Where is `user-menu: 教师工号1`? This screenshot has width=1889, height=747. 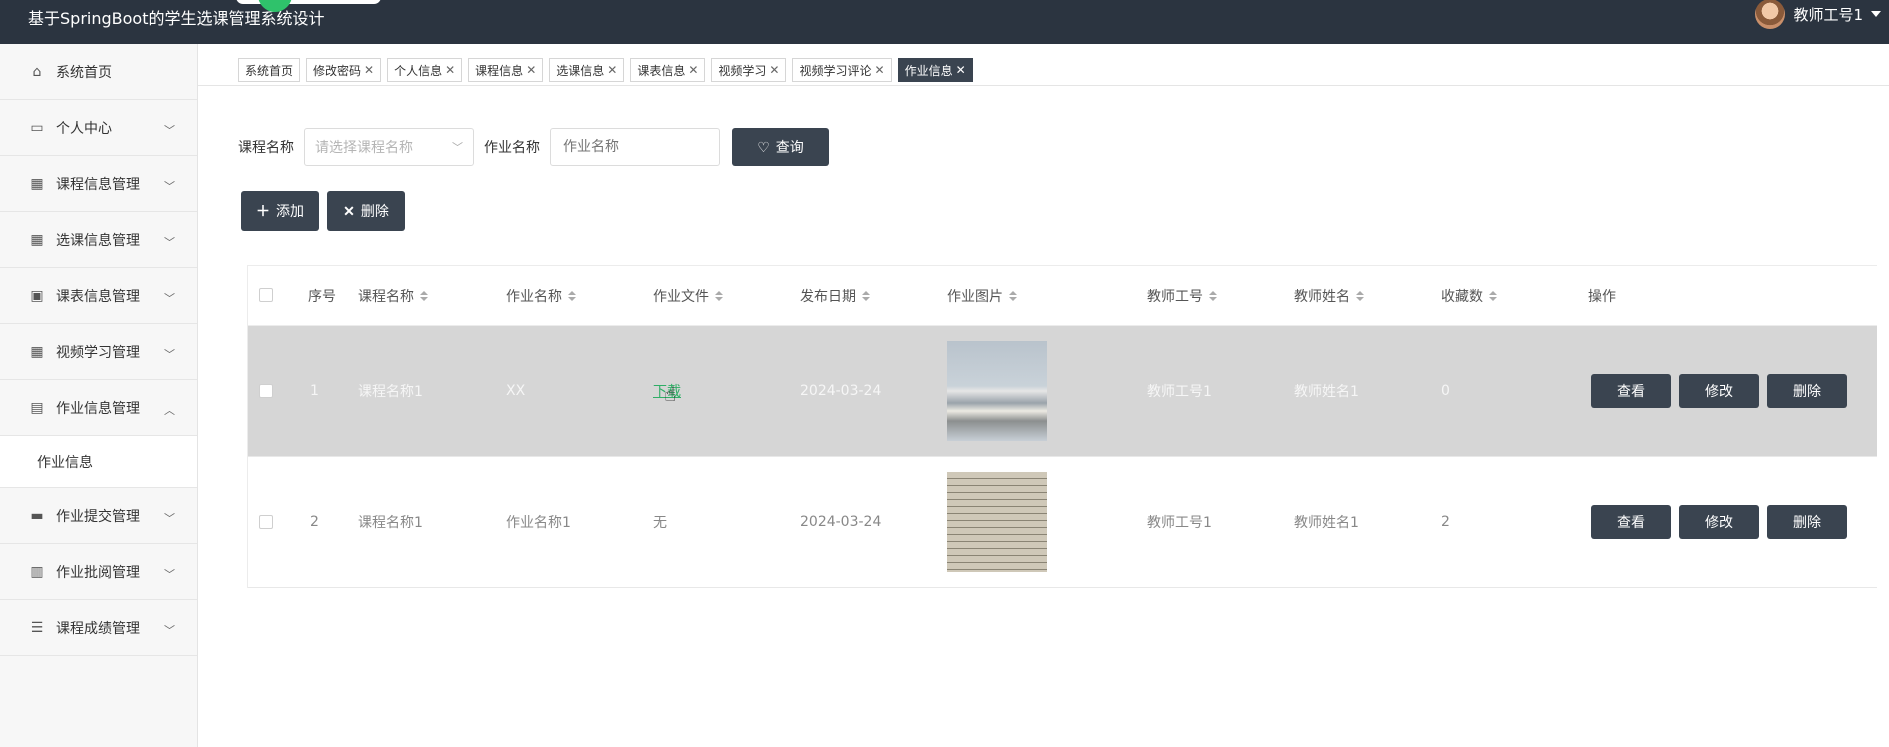 user-menu: 教师工号1 is located at coordinates (1818, 14).